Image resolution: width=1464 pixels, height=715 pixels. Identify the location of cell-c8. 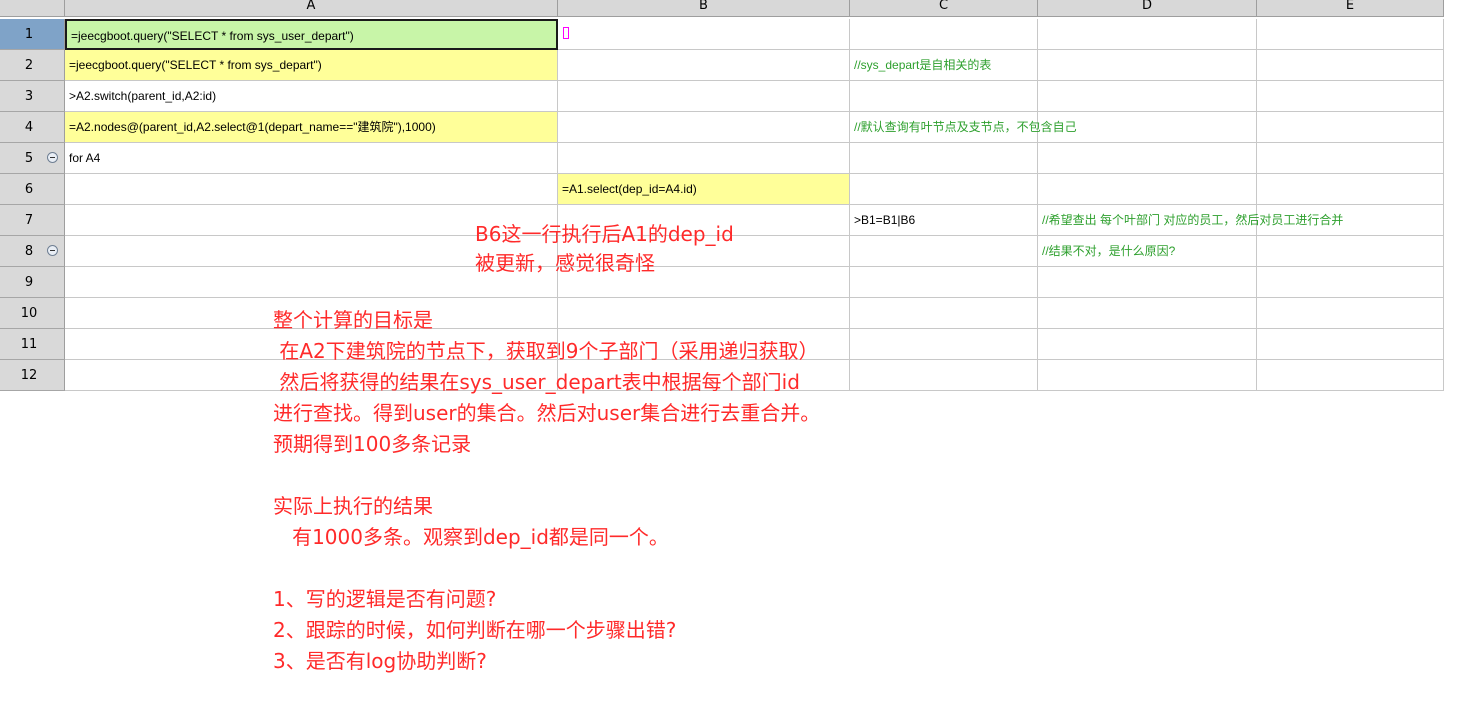
(944, 251).